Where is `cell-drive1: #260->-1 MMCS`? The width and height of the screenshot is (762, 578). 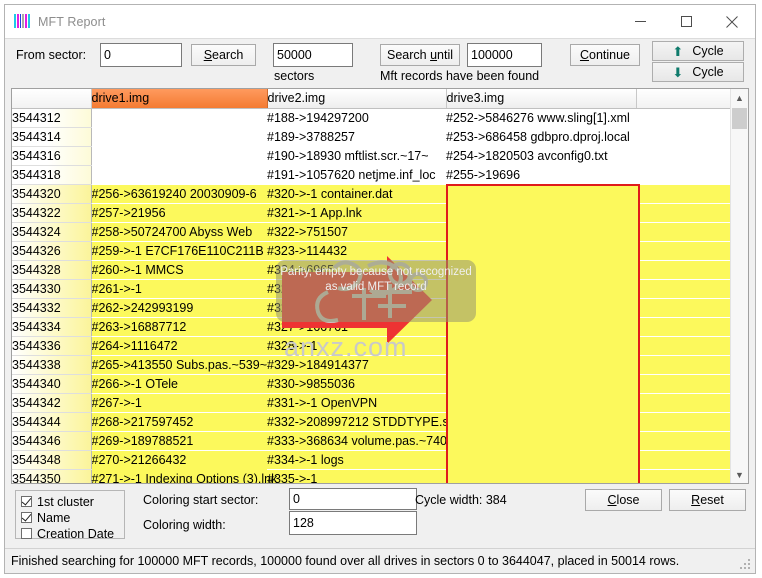
cell-drive1: #260->-1 MMCS is located at coordinates (179, 269).